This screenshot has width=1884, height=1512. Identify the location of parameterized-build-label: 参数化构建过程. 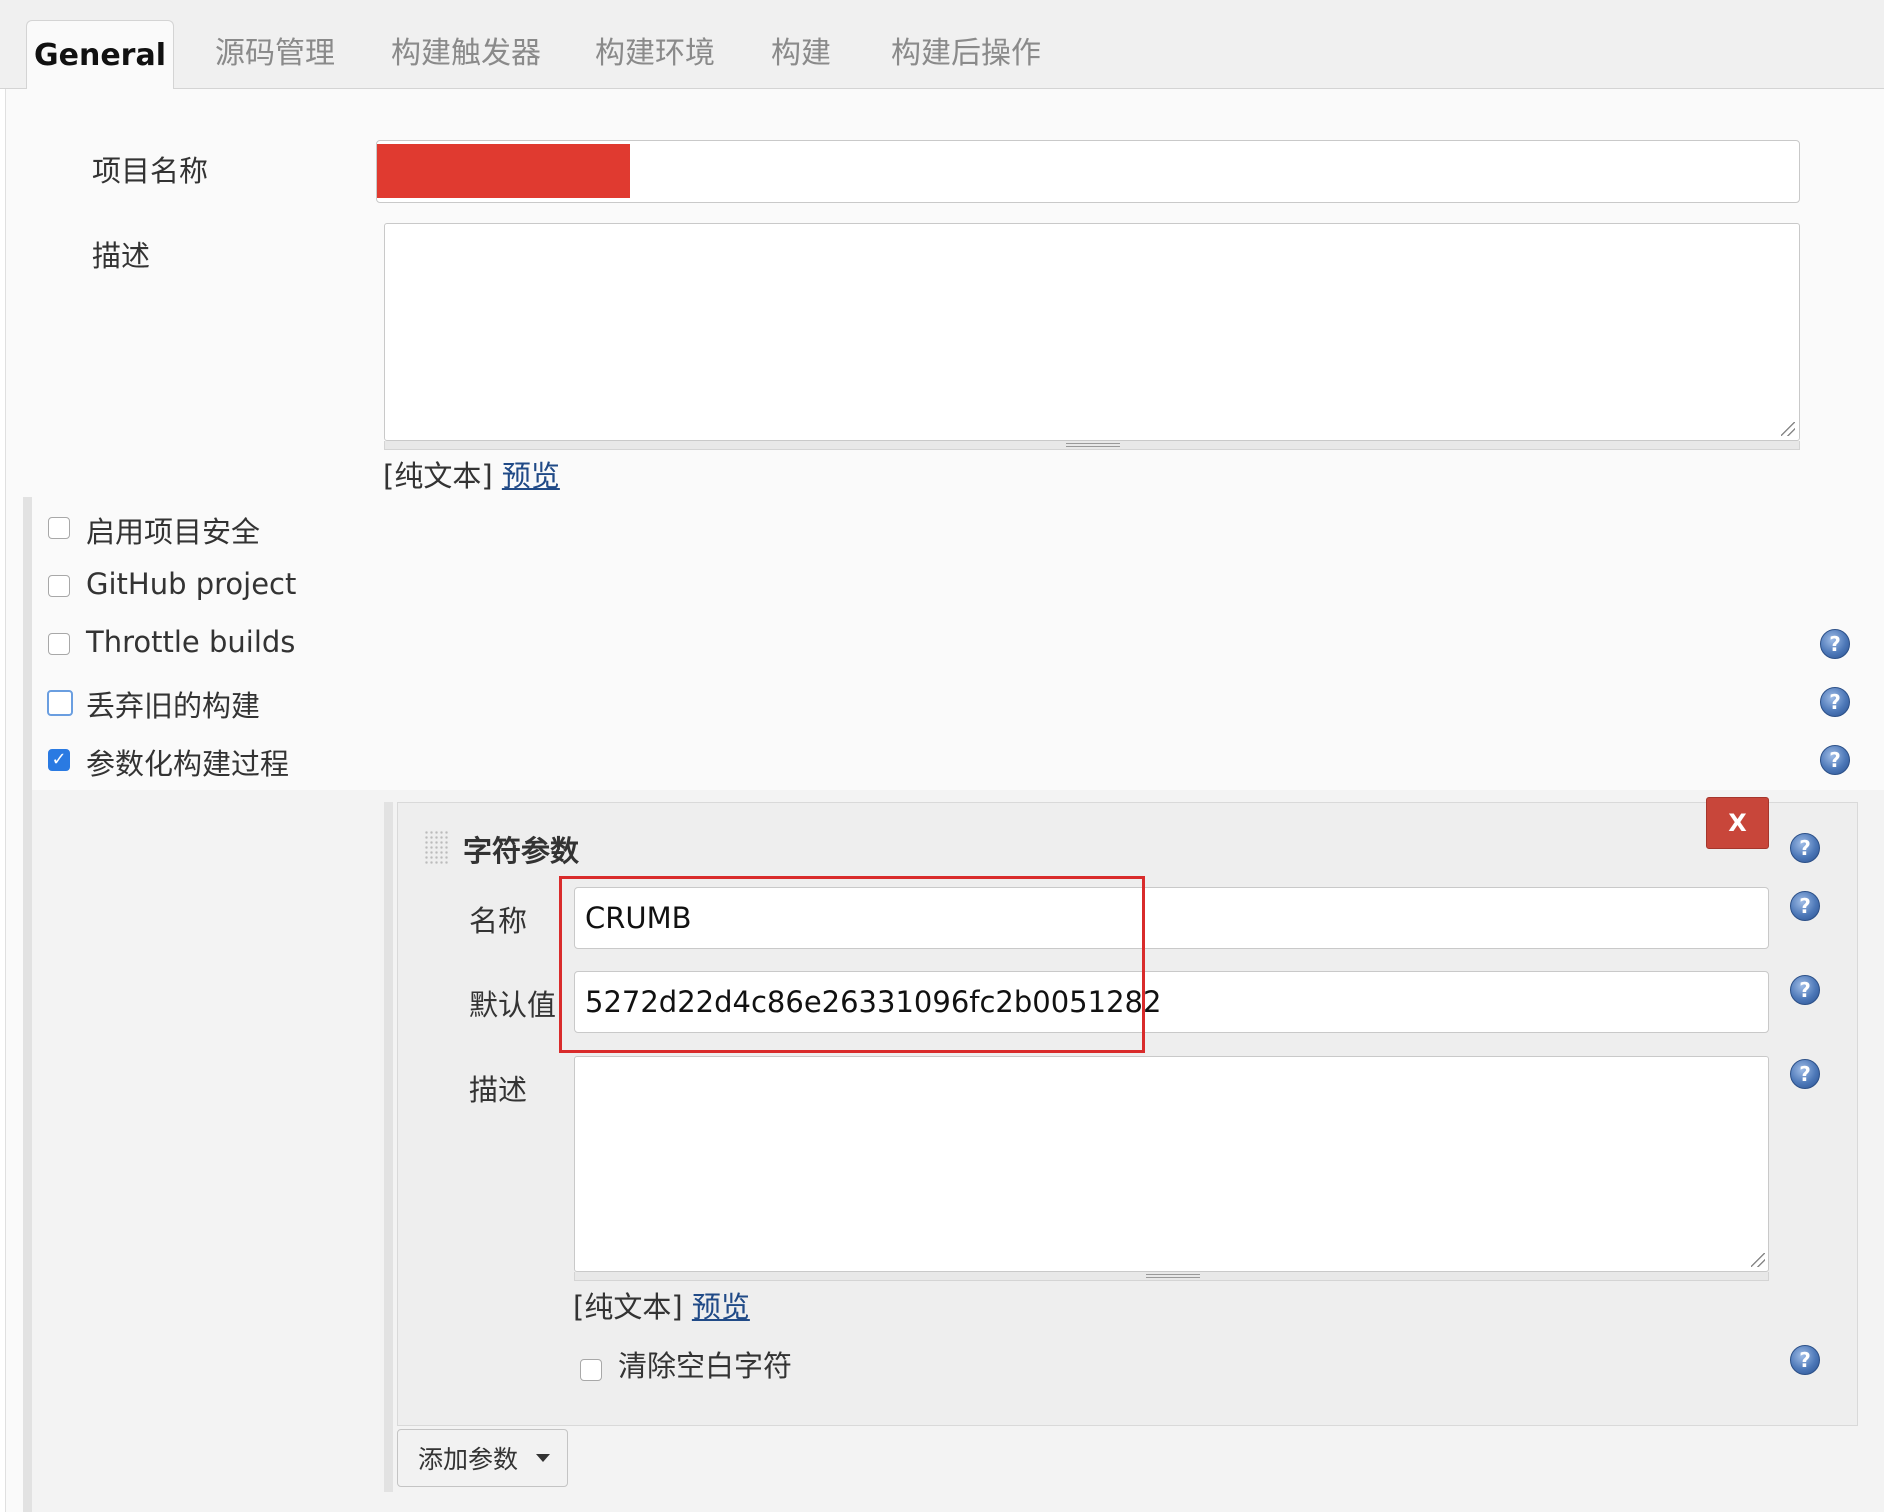
(188, 764).